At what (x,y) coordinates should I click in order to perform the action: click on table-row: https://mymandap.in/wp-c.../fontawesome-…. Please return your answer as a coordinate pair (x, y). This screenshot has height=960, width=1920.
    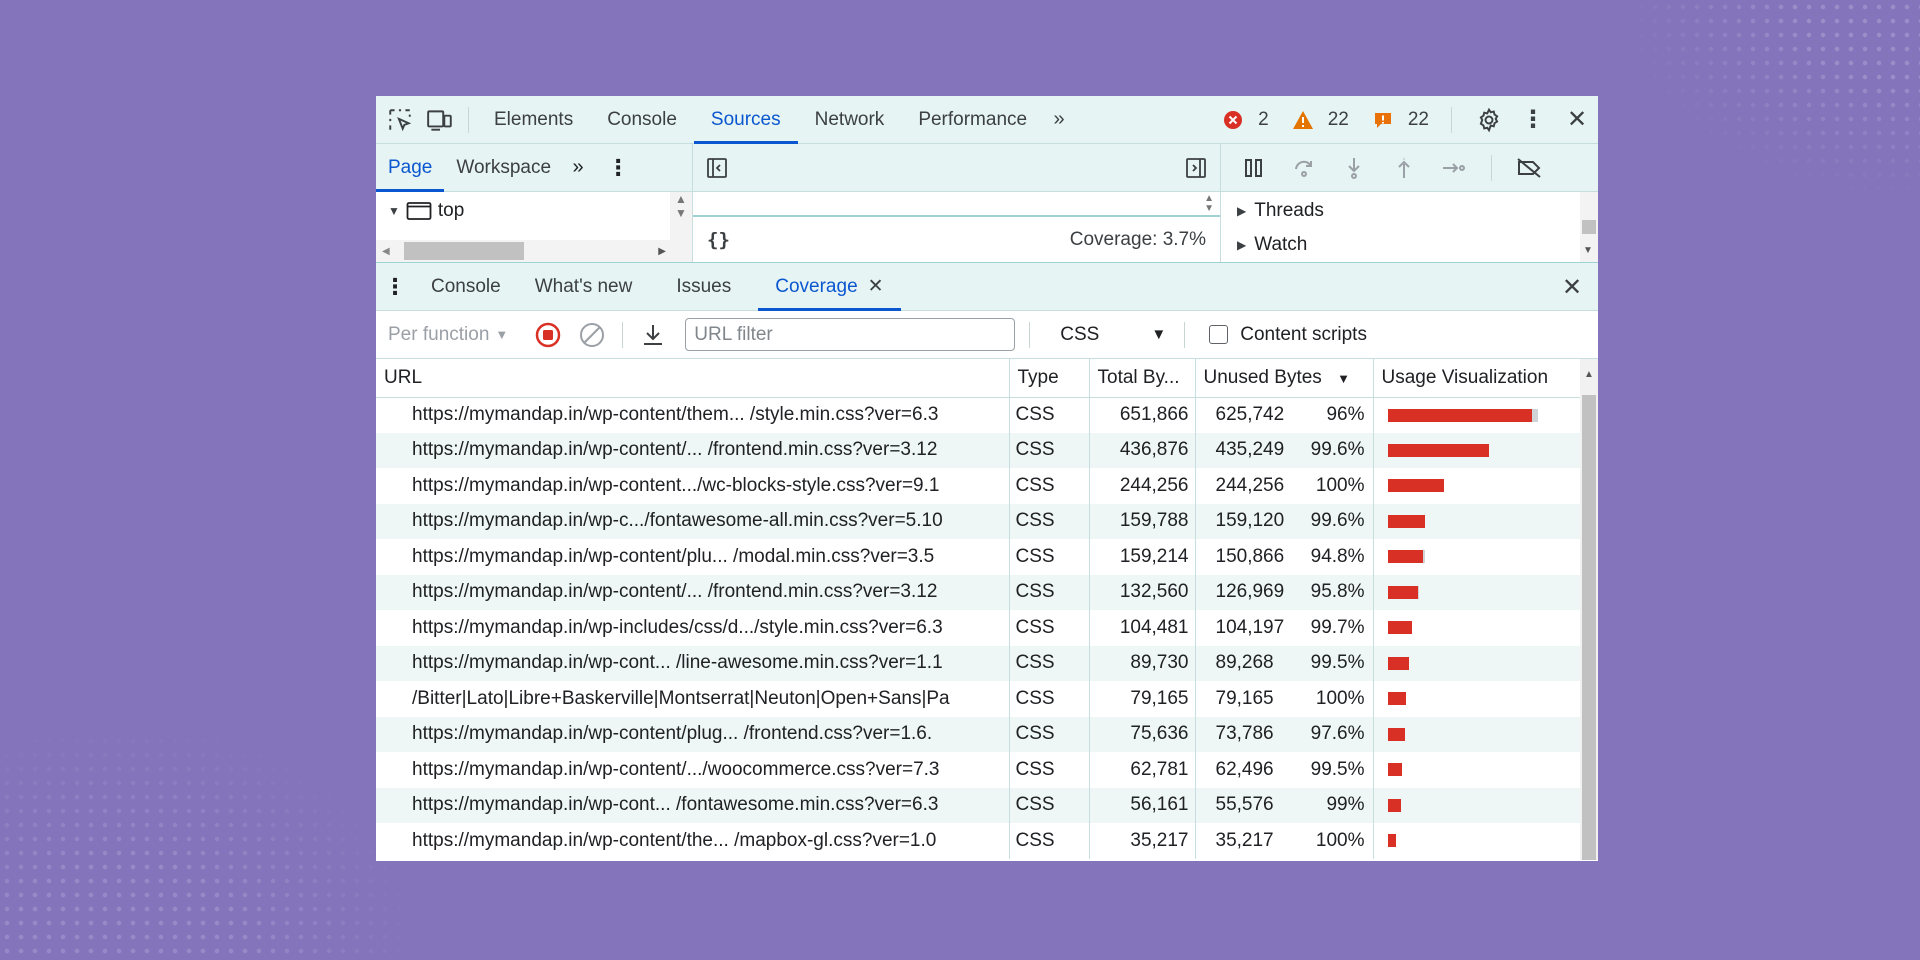
    Looking at the image, I should click on (979, 521).